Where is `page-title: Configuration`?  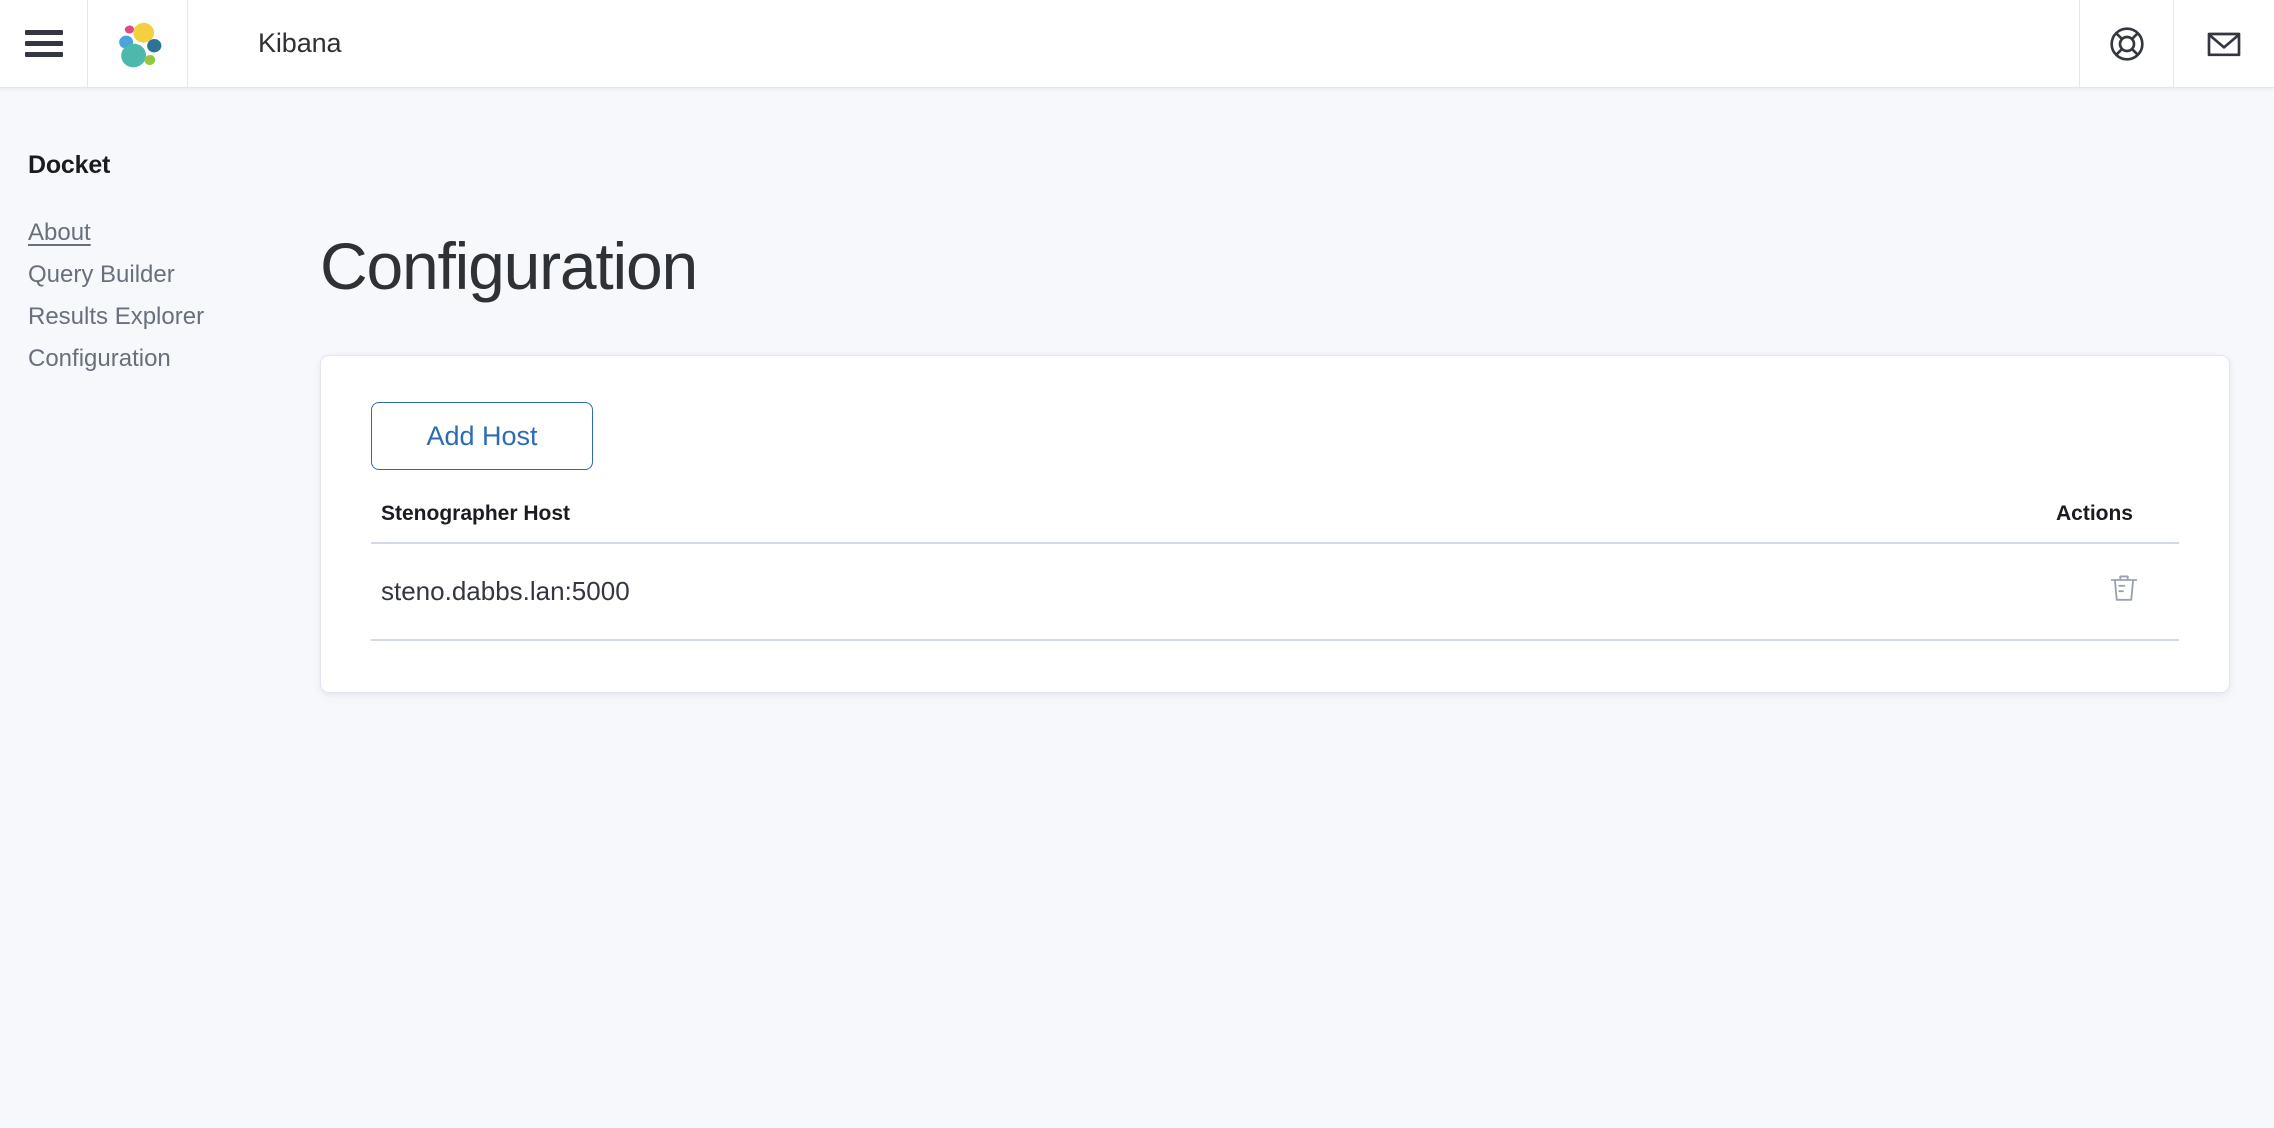
page-title: Configuration is located at coordinates (509, 266).